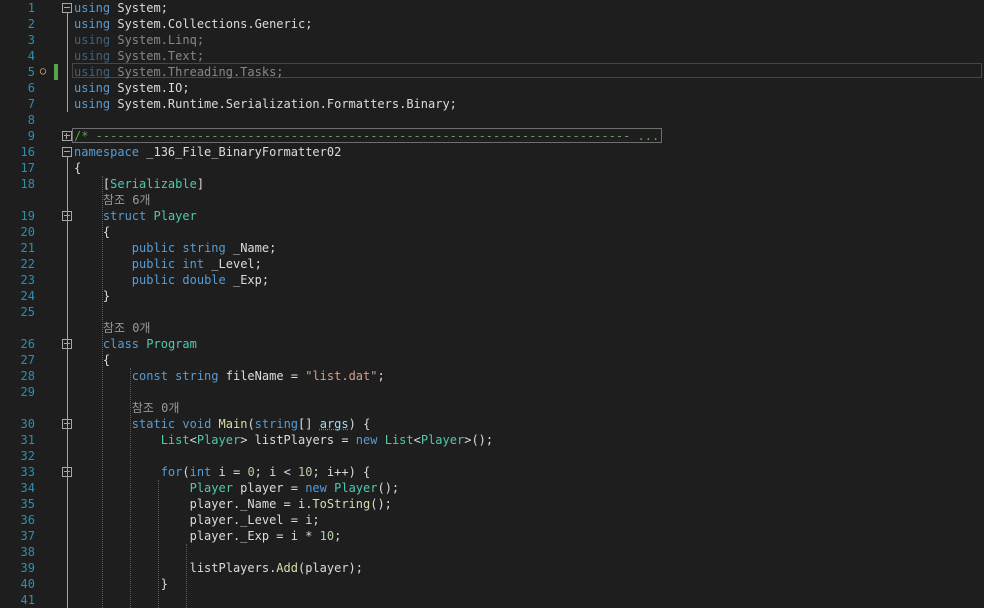  I want to click on line-number: 24, so click(27, 296).